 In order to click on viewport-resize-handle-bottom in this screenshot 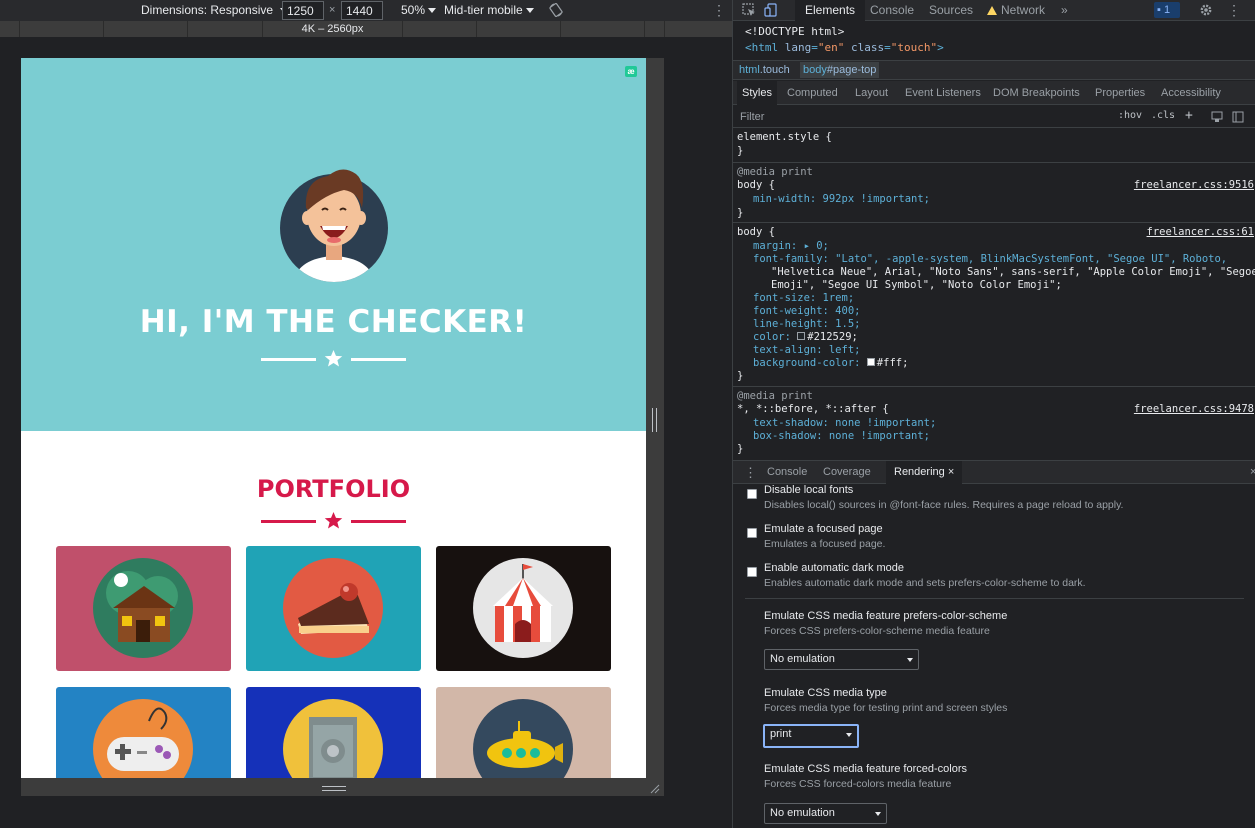, I will do `click(342, 787)`.